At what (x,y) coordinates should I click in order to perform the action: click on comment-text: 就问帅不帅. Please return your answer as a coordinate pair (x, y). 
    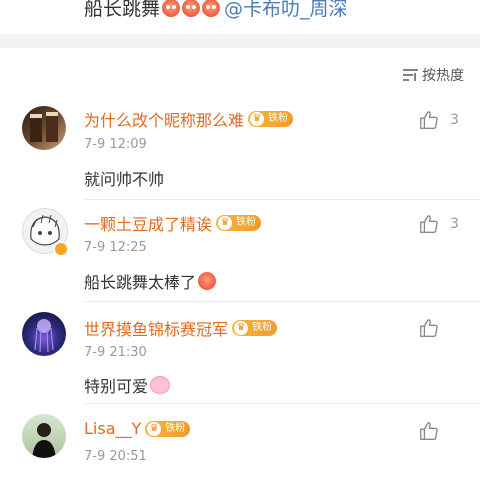
    Looking at the image, I should click on (124, 179).